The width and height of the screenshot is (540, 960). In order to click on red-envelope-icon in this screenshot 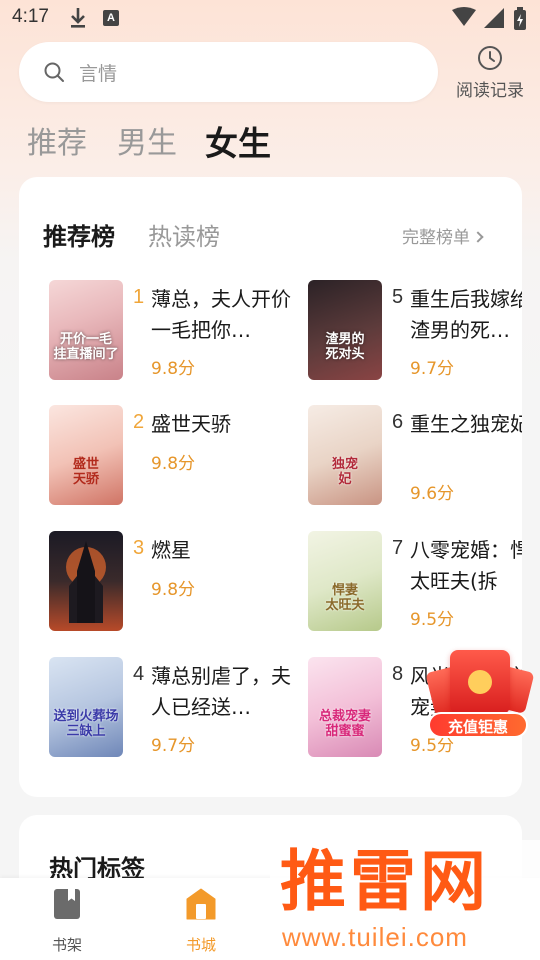, I will do `click(480, 682)`.